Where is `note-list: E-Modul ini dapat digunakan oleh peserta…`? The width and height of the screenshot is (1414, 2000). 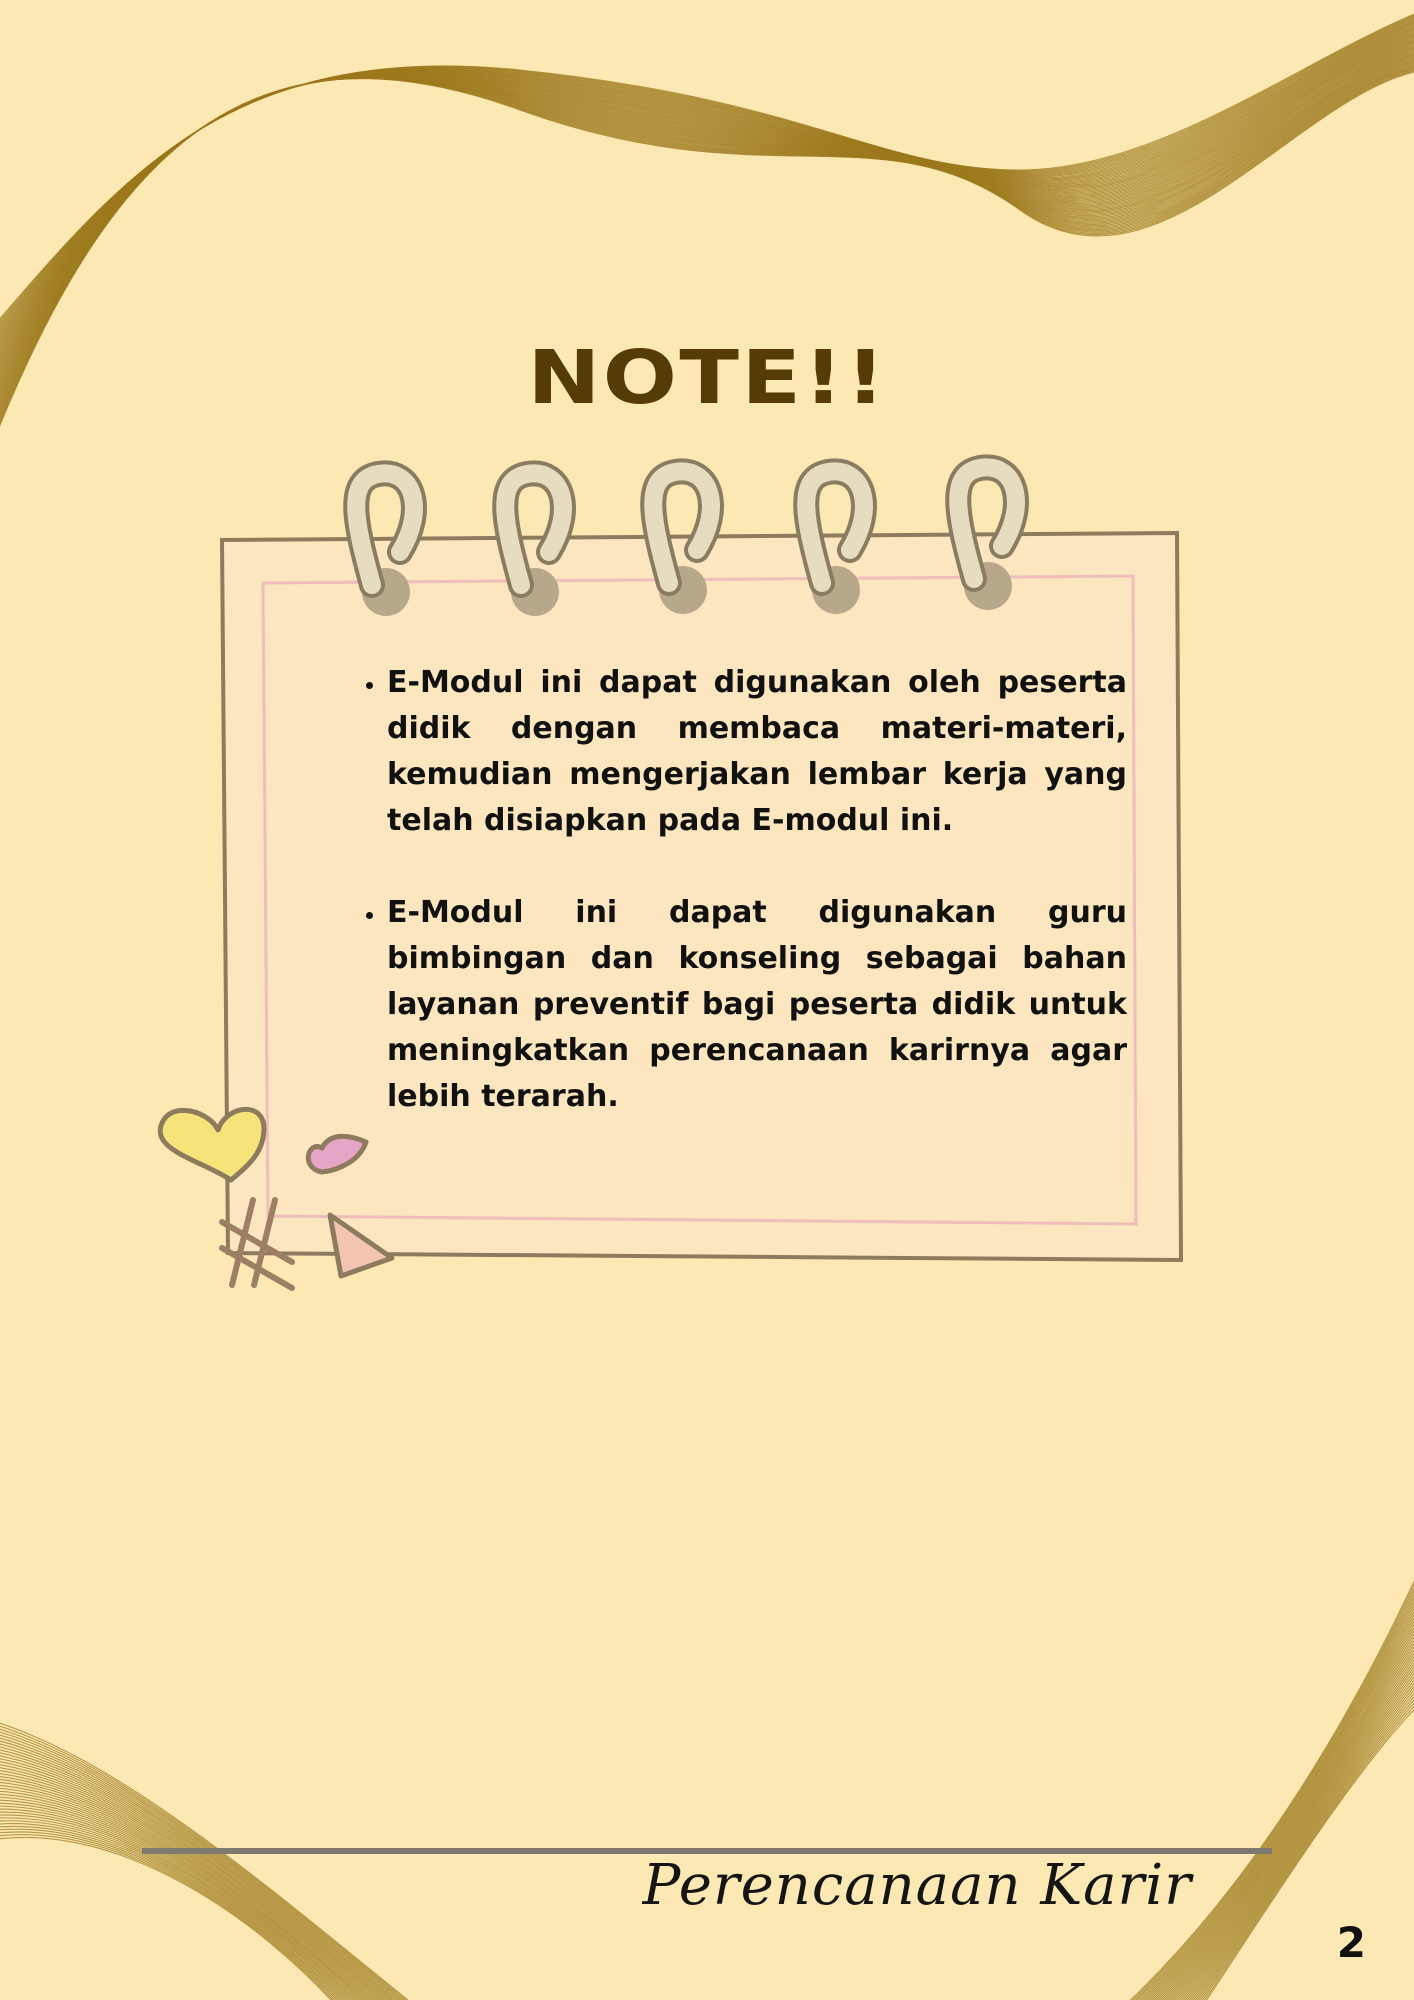
note-list: E-Modul ini dapat digunakan oleh peserta… is located at coordinates (736, 913).